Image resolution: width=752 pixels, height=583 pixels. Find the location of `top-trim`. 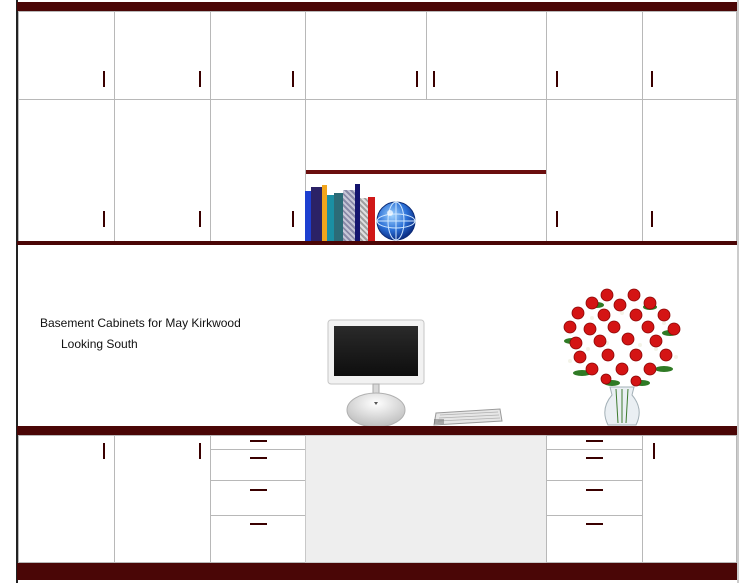

top-trim is located at coordinates (377, 6).